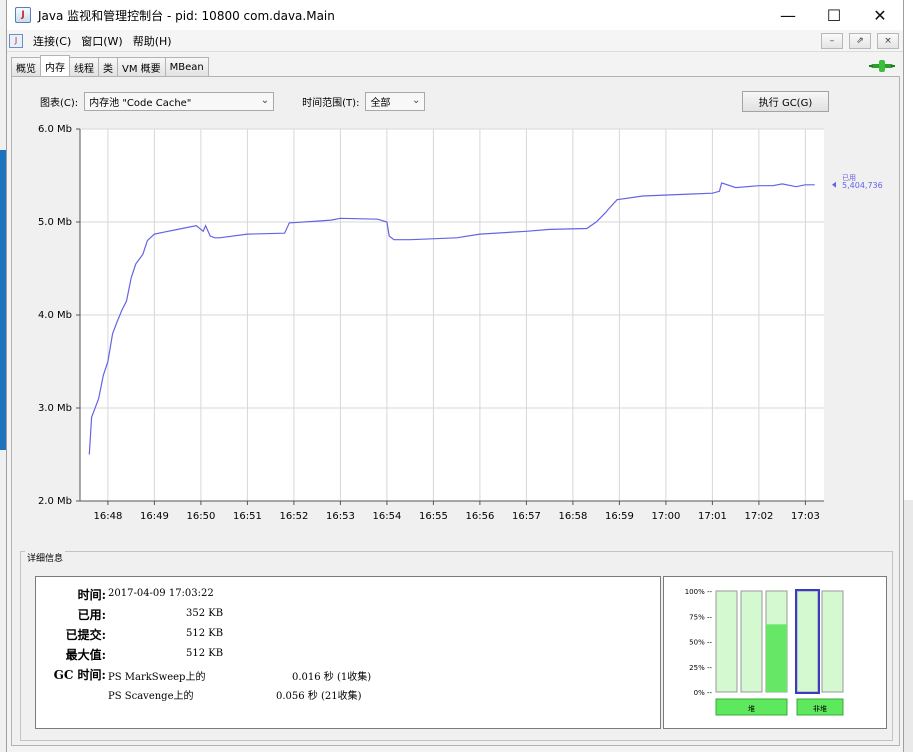 The height and width of the screenshot is (752, 913). What do you see at coordinates (16, 40) in the screenshot?
I see `internal-frame-icon: J` at bounding box center [16, 40].